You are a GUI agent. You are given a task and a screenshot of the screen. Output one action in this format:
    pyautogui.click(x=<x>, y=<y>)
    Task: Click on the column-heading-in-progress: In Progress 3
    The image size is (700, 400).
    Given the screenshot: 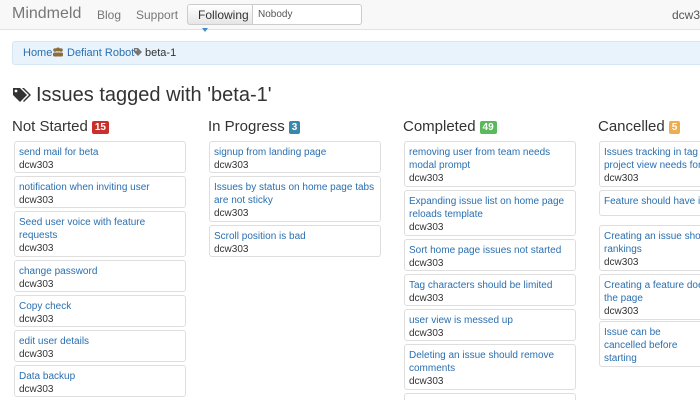 What is the action you would take?
    pyautogui.click(x=254, y=126)
    